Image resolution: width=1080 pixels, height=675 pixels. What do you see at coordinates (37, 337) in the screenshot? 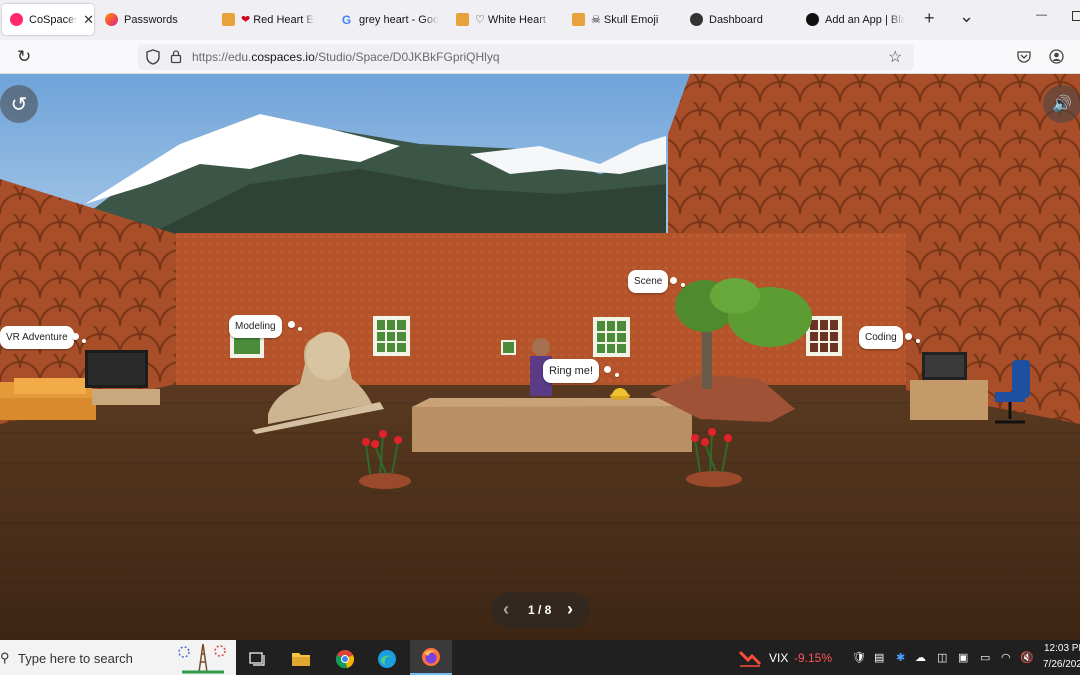
I see `vr-adventure-bubble: VR Adventure` at bounding box center [37, 337].